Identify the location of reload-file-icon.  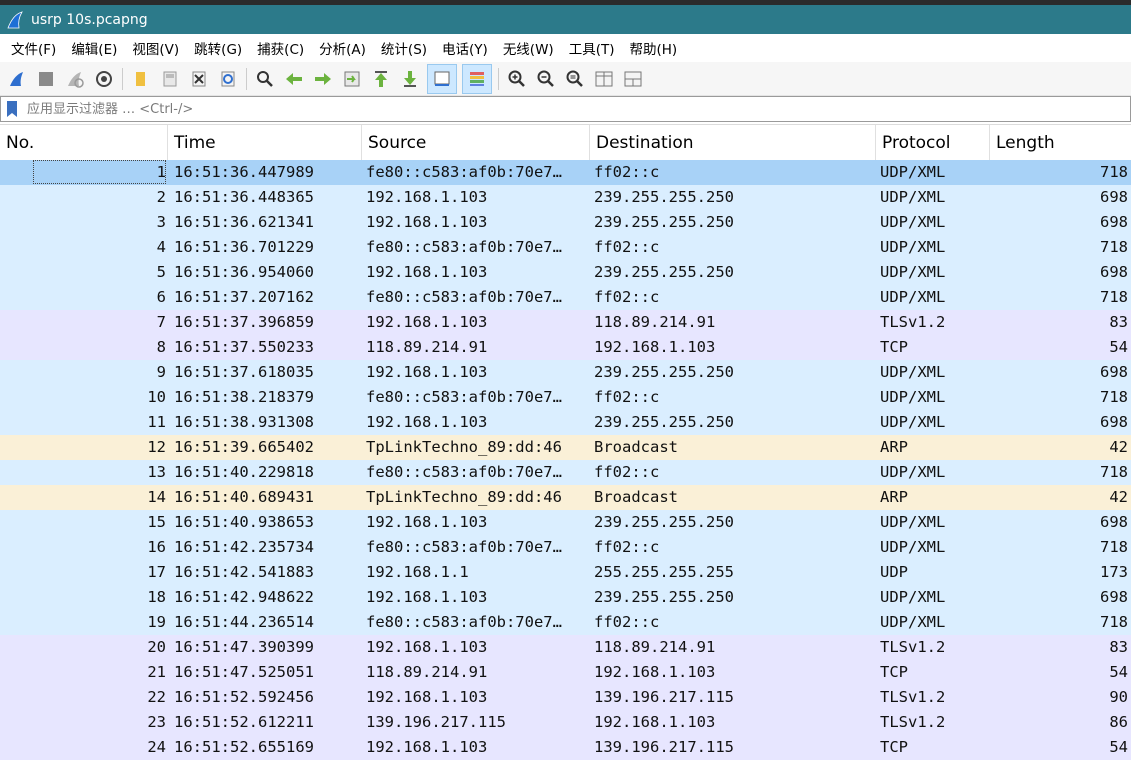
(228, 79).